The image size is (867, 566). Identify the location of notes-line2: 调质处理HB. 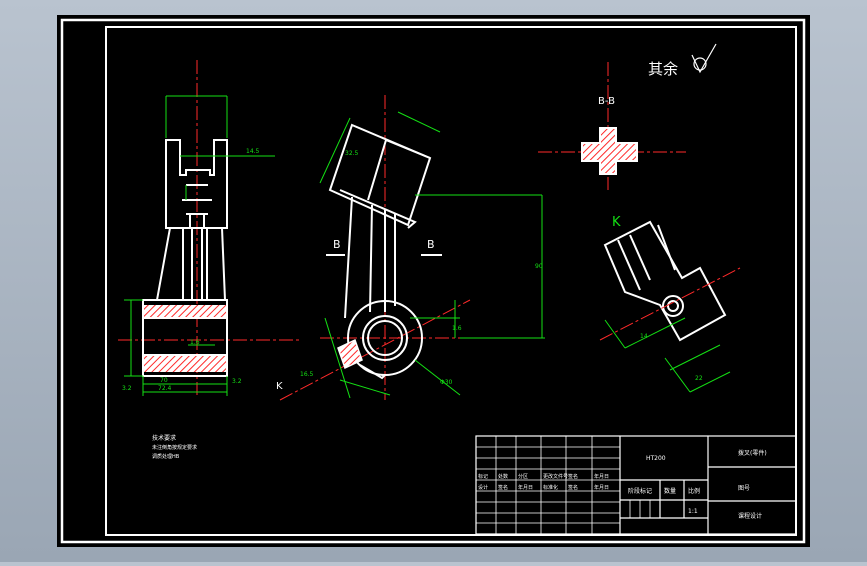
(166, 456).